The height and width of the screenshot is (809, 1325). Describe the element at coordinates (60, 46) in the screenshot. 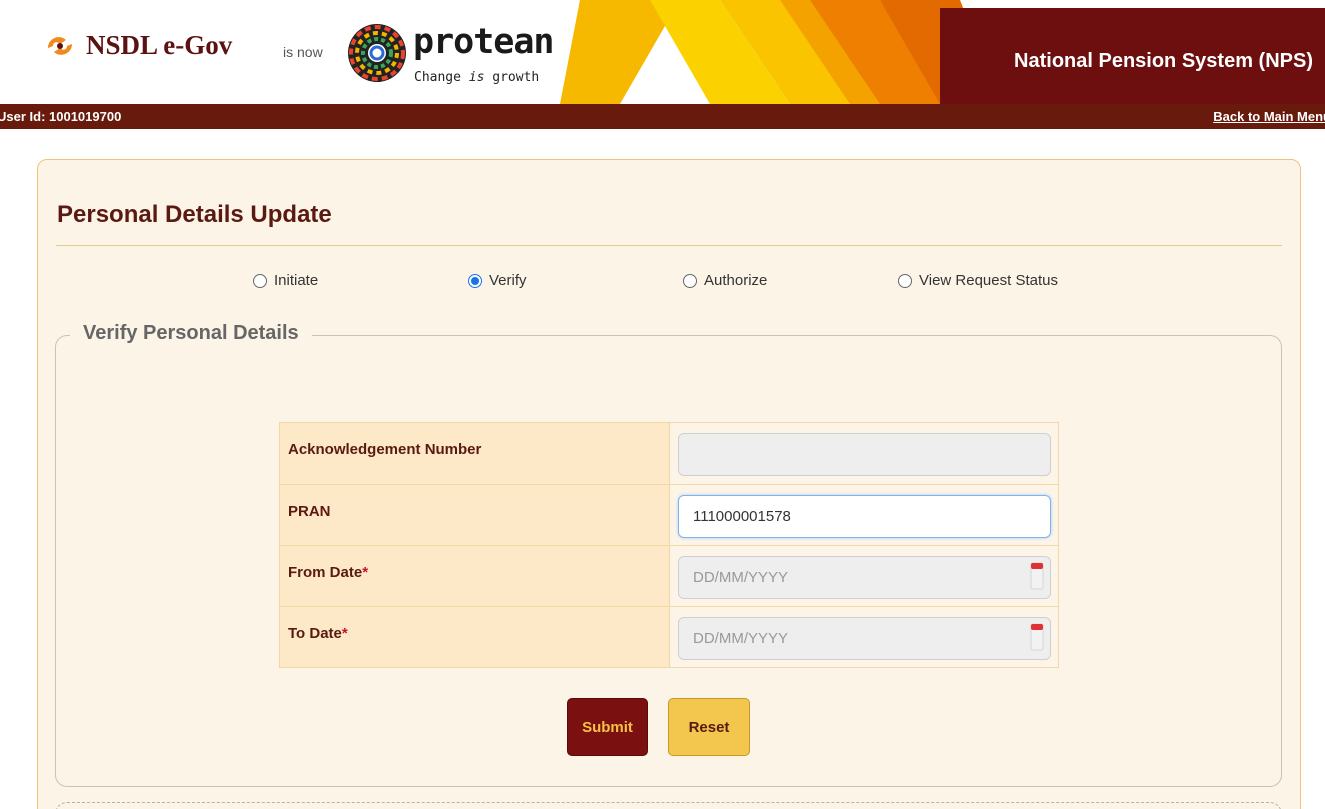

I see `nsdl-logo-icon` at that location.